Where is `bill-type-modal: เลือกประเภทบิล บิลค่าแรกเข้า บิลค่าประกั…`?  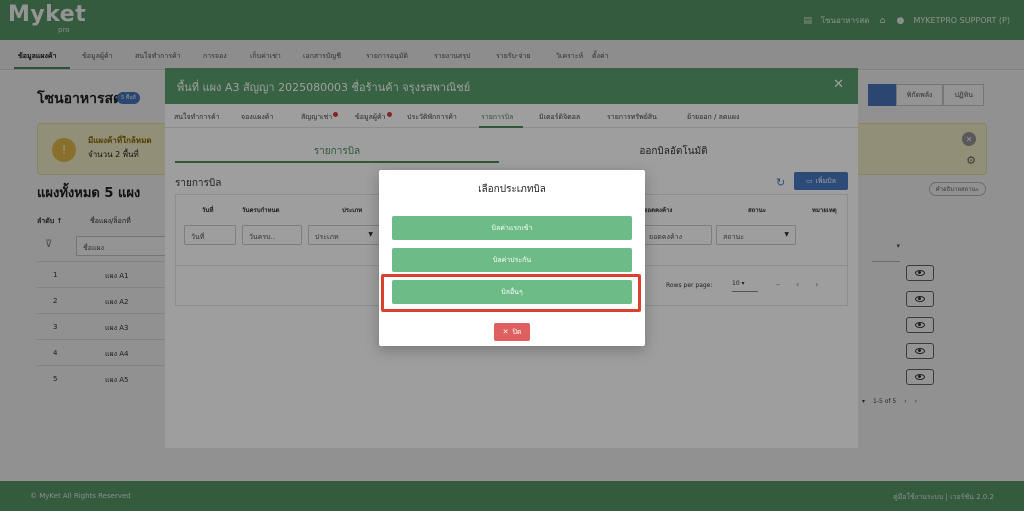
bill-type-modal: เลือกประเภทบิล บิลค่าแรกเข้า บิลค่าประกั… is located at coordinates (512, 258).